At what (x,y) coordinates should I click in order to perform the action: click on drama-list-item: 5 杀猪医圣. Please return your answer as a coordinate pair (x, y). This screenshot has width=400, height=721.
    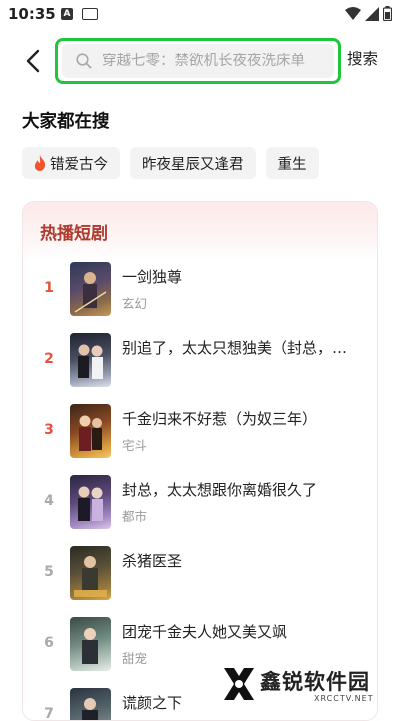
    Looking at the image, I should click on (200, 574).